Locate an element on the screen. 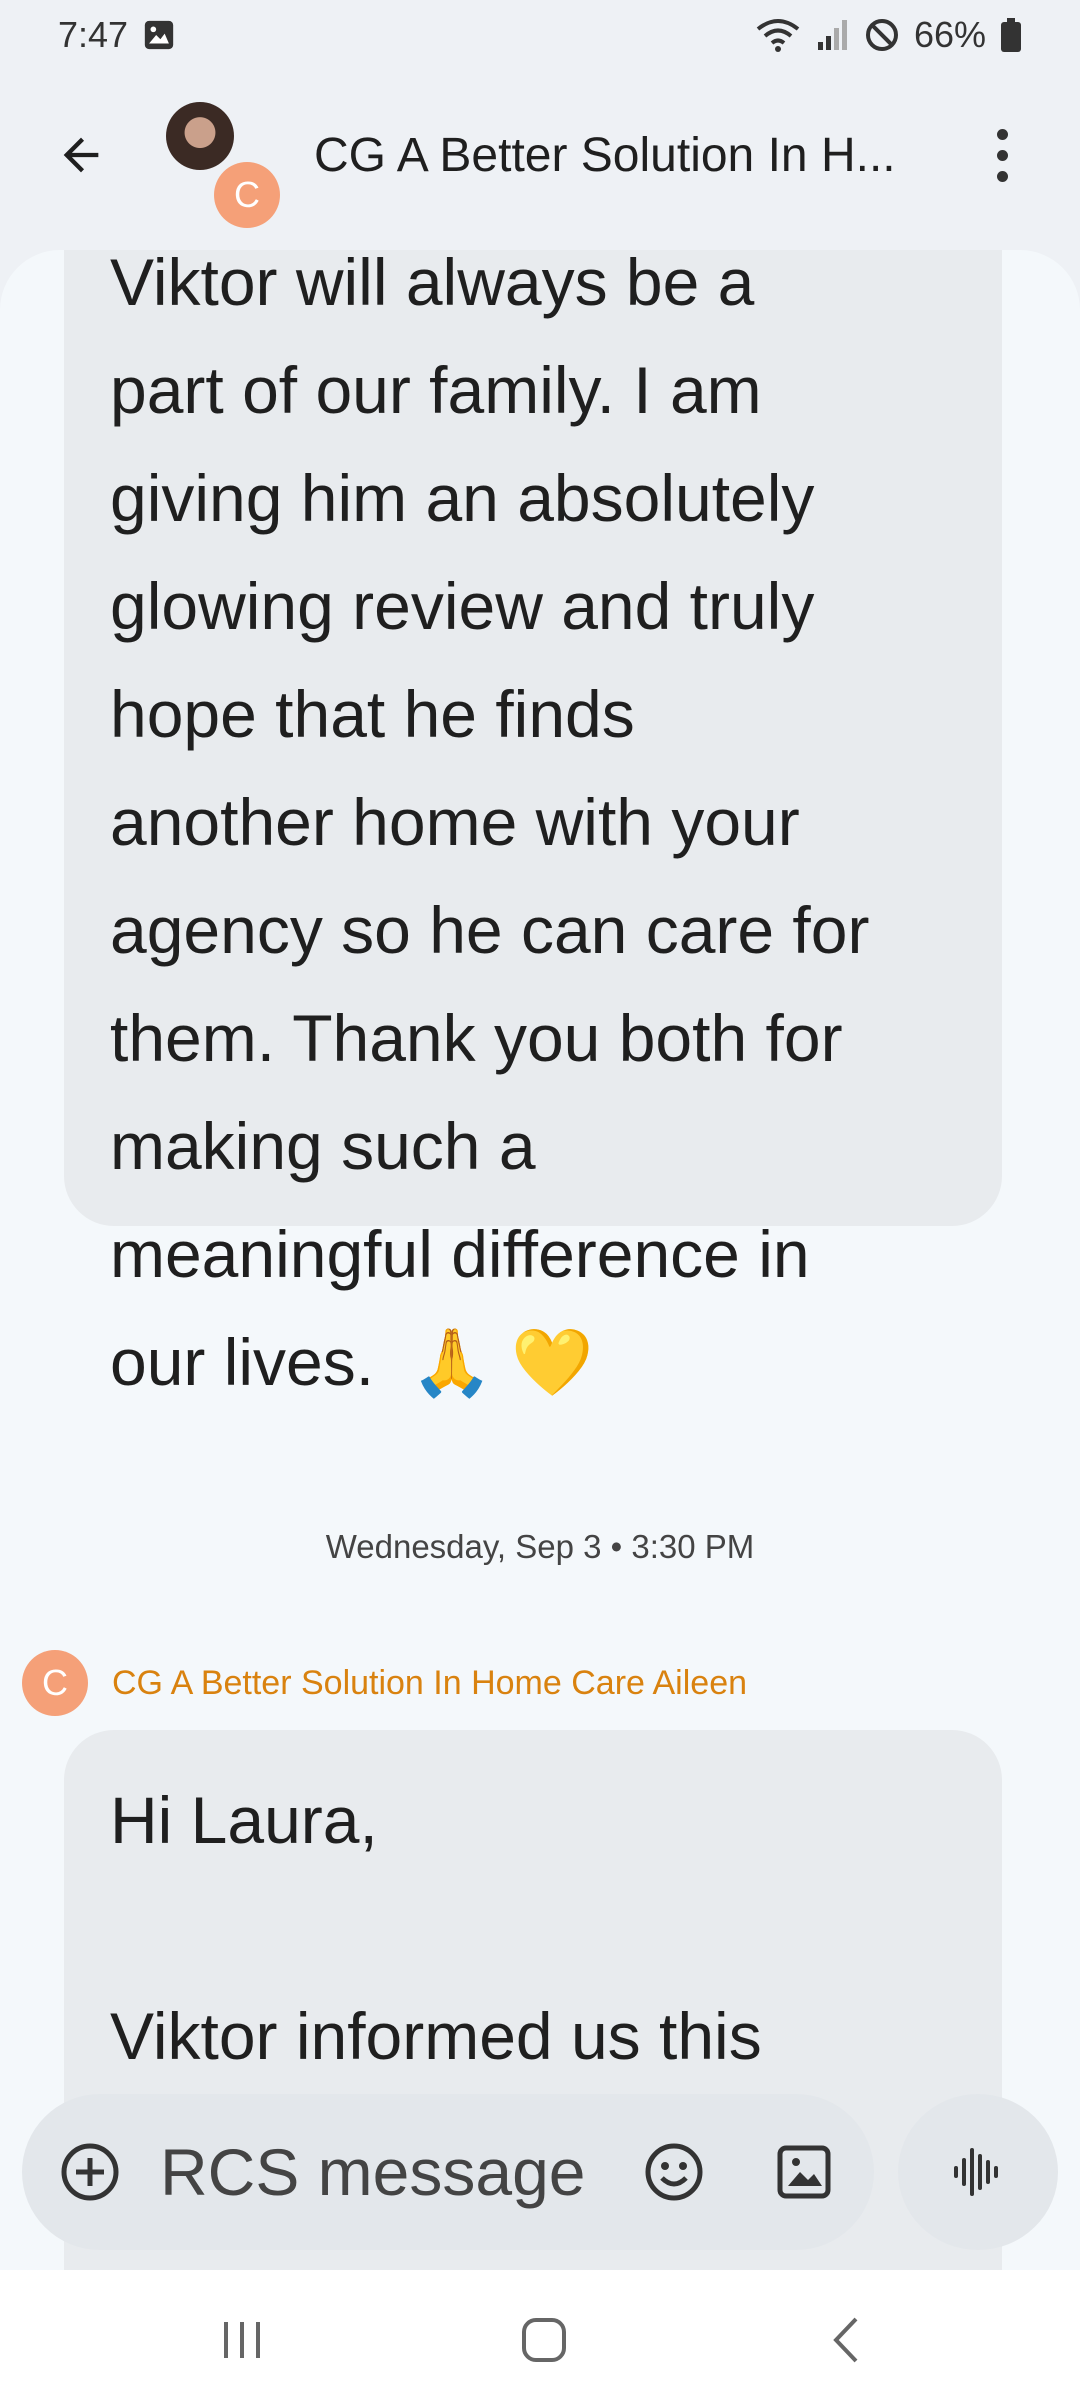 This screenshot has width=1080, height=2408. gallery-icon is located at coordinates (804, 2172).